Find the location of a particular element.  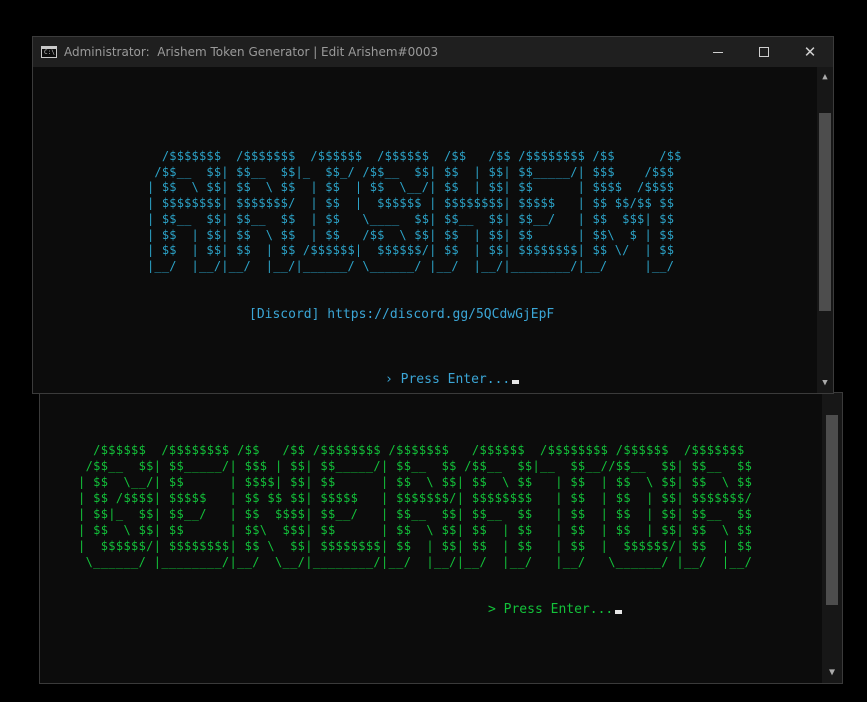

minimize-icon is located at coordinates (718, 52).